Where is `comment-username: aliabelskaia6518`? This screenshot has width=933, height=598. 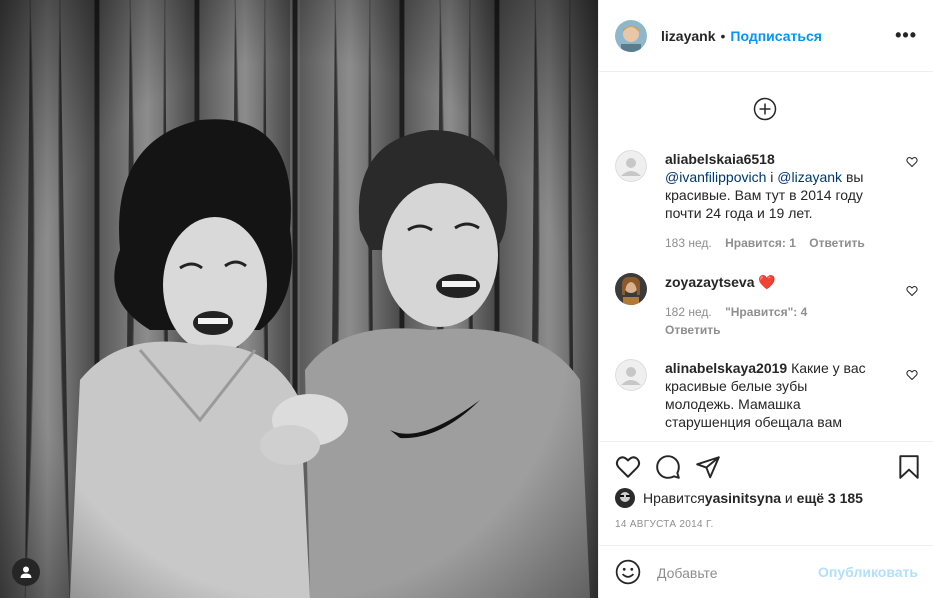
comment-username: aliabelskaia6518 is located at coordinates (720, 159).